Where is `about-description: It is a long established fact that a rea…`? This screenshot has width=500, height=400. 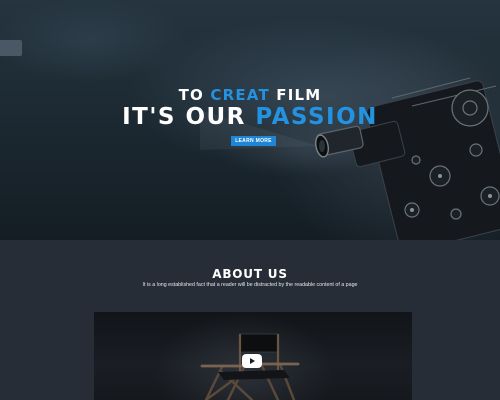 about-description: It is a long established fact that a rea… is located at coordinates (250, 285).